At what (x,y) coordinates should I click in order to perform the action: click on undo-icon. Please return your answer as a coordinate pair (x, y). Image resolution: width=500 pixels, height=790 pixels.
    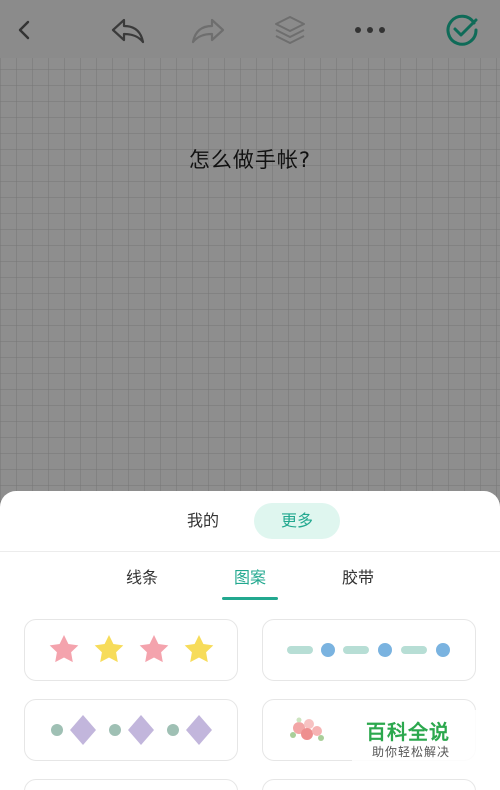
    Looking at the image, I should click on (128, 31).